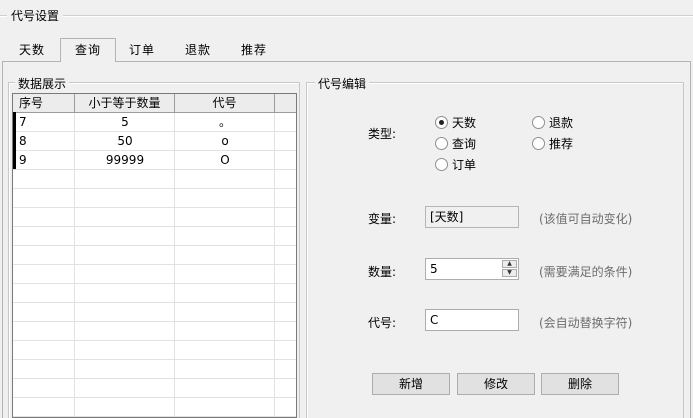 The image size is (693, 418). I want to click on selection-marker, so click(14, 140).